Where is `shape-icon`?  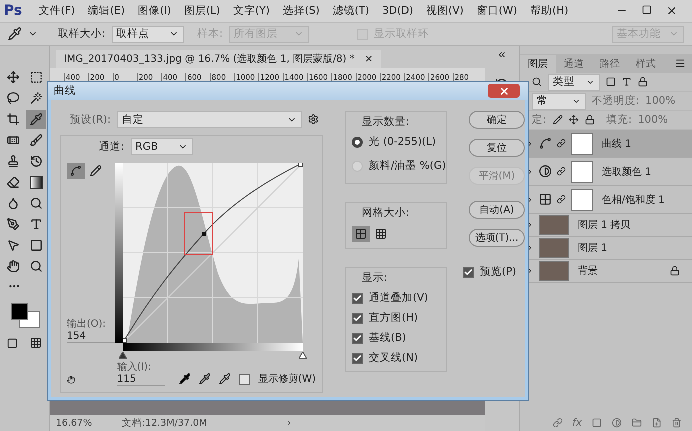
shape-icon is located at coordinates (36, 245).